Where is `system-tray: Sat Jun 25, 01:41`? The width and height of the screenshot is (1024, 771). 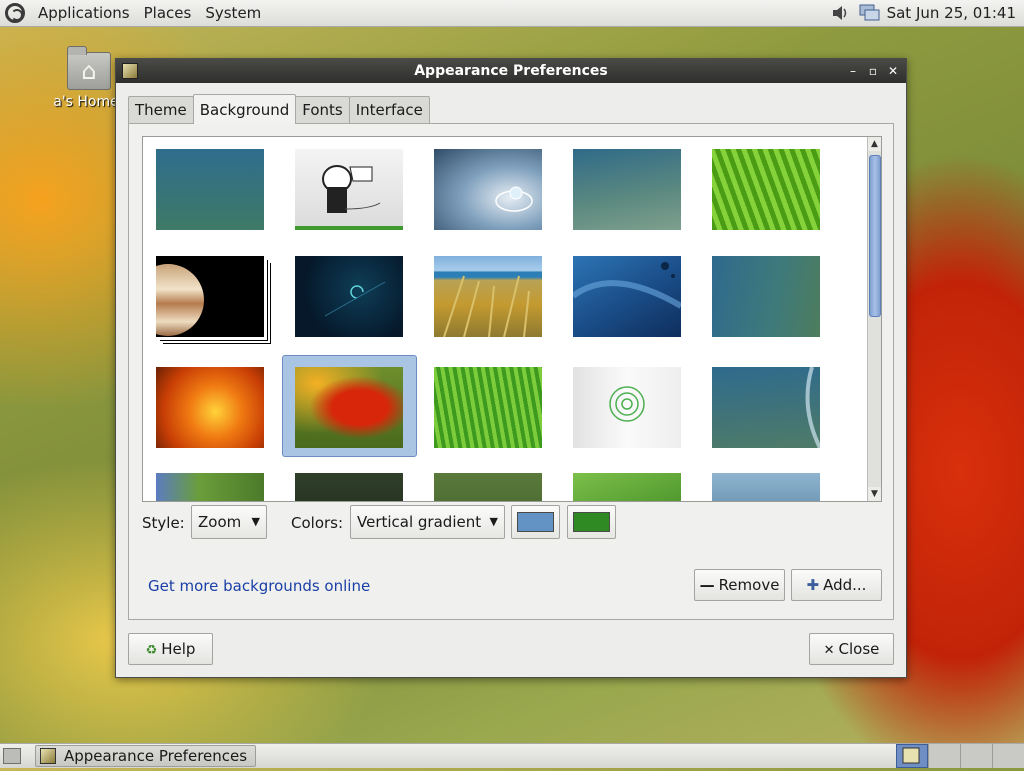
system-tray: Sat Jun 25, 01:41 is located at coordinates (927, 13).